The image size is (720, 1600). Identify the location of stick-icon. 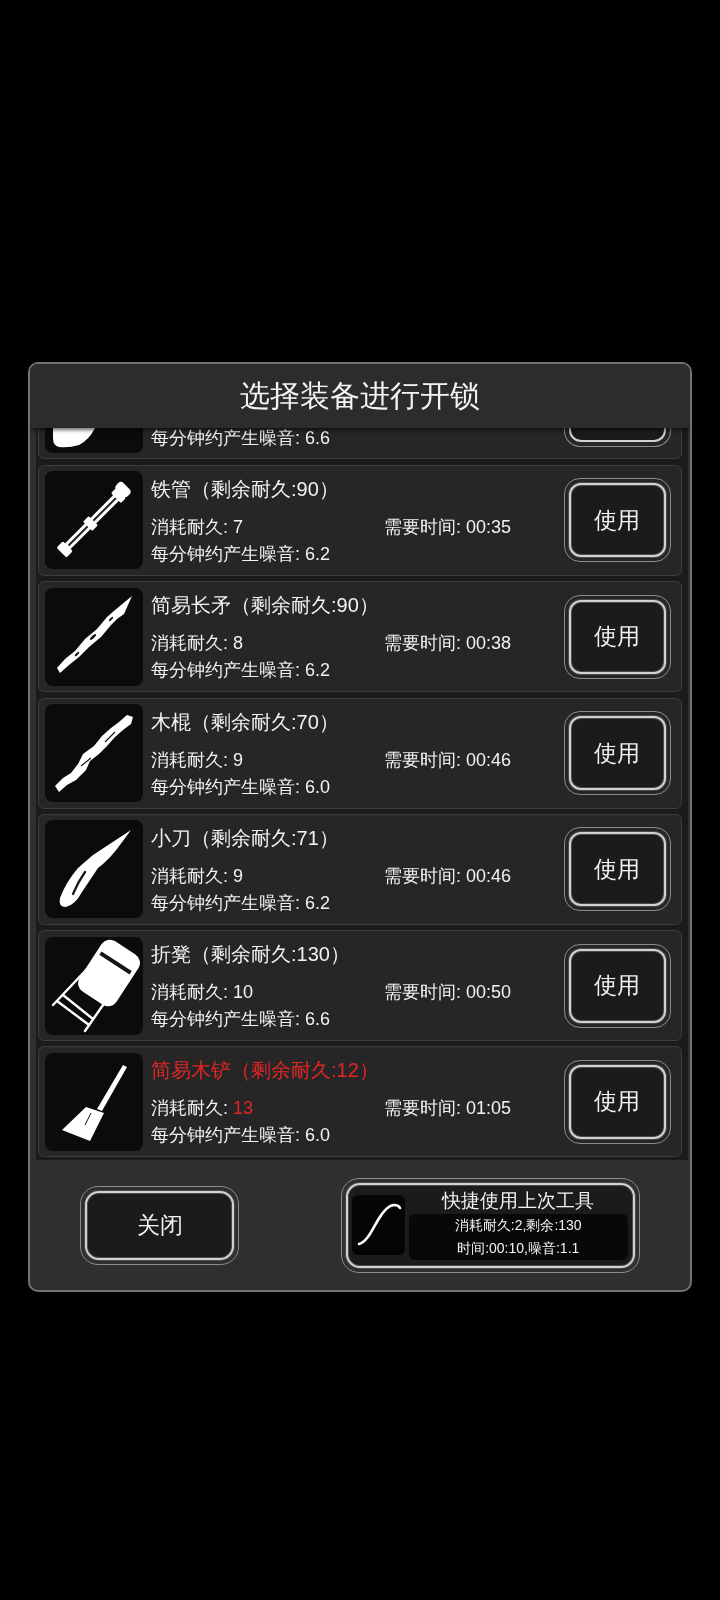
(94, 753).